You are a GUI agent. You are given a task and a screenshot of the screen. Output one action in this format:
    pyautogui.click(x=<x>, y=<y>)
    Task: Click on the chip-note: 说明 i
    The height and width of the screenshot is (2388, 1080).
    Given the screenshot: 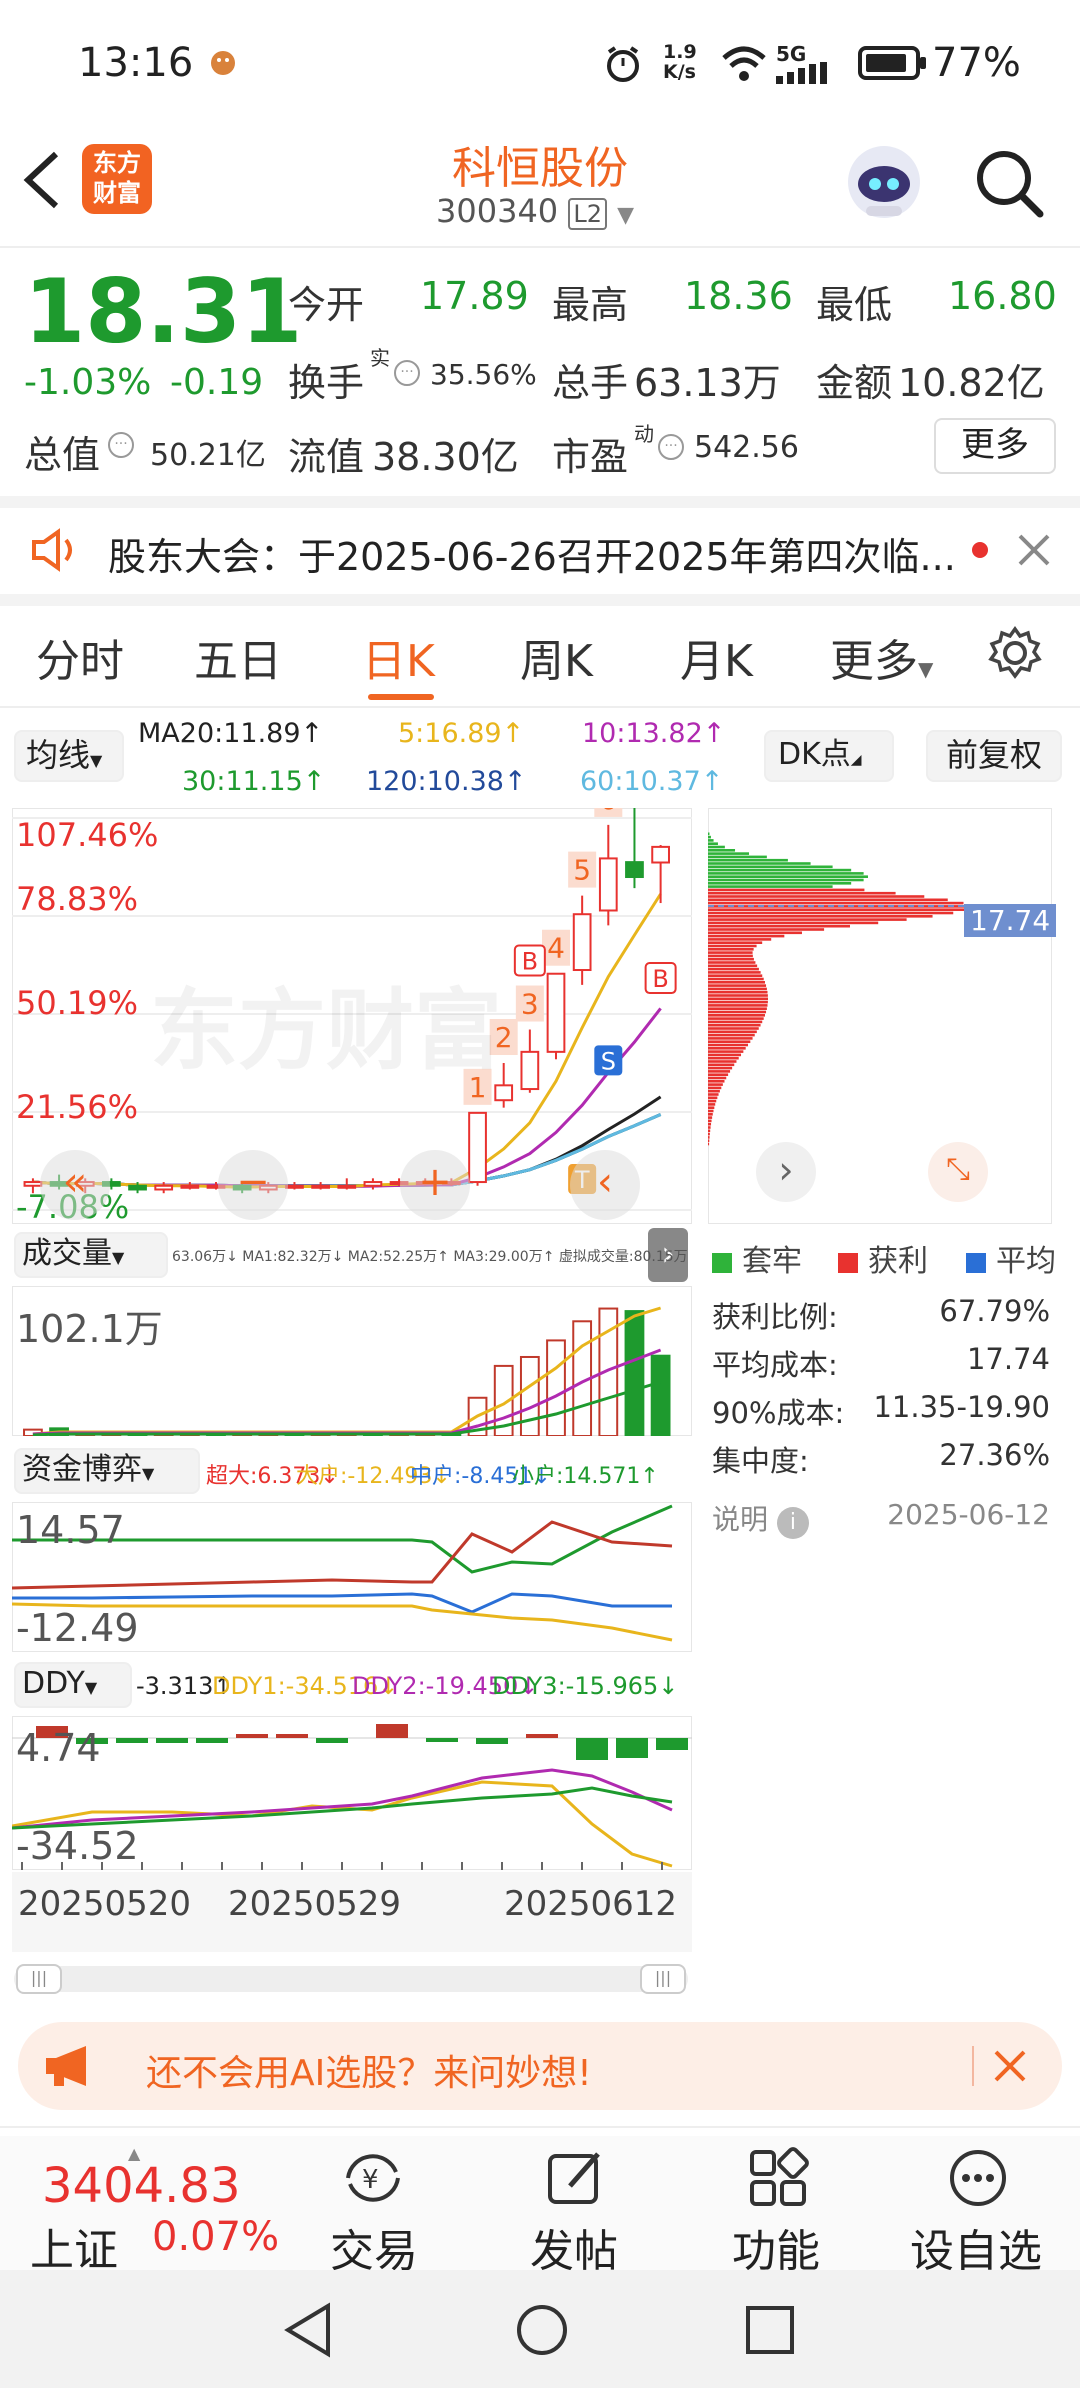 What is the action you would take?
    pyautogui.click(x=760, y=1518)
    